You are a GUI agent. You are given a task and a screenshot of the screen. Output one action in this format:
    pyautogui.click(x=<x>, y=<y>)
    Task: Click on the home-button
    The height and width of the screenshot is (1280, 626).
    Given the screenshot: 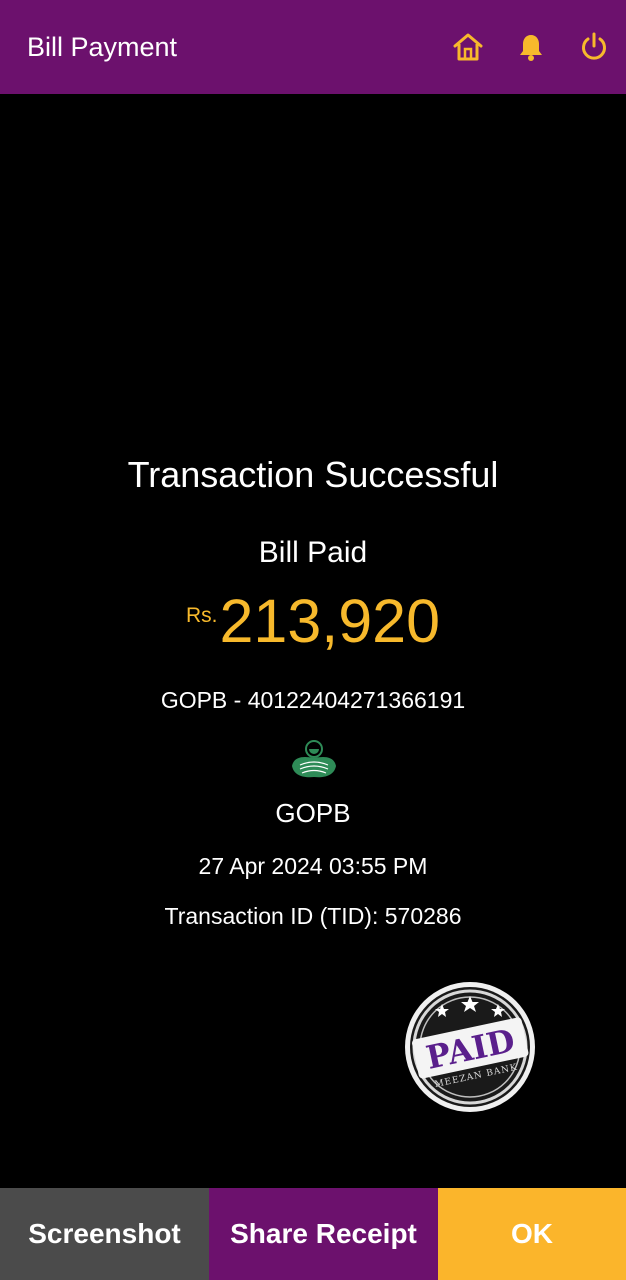 What is the action you would take?
    pyautogui.click(x=468, y=47)
    